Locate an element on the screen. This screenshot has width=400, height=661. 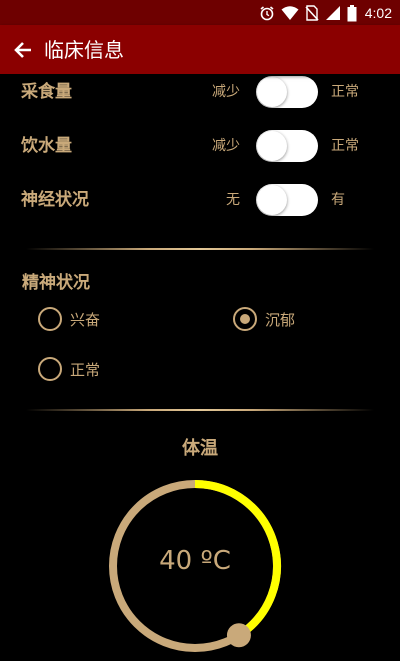
radio-depressed: 沉郁 is located at coordinates (264, 319).